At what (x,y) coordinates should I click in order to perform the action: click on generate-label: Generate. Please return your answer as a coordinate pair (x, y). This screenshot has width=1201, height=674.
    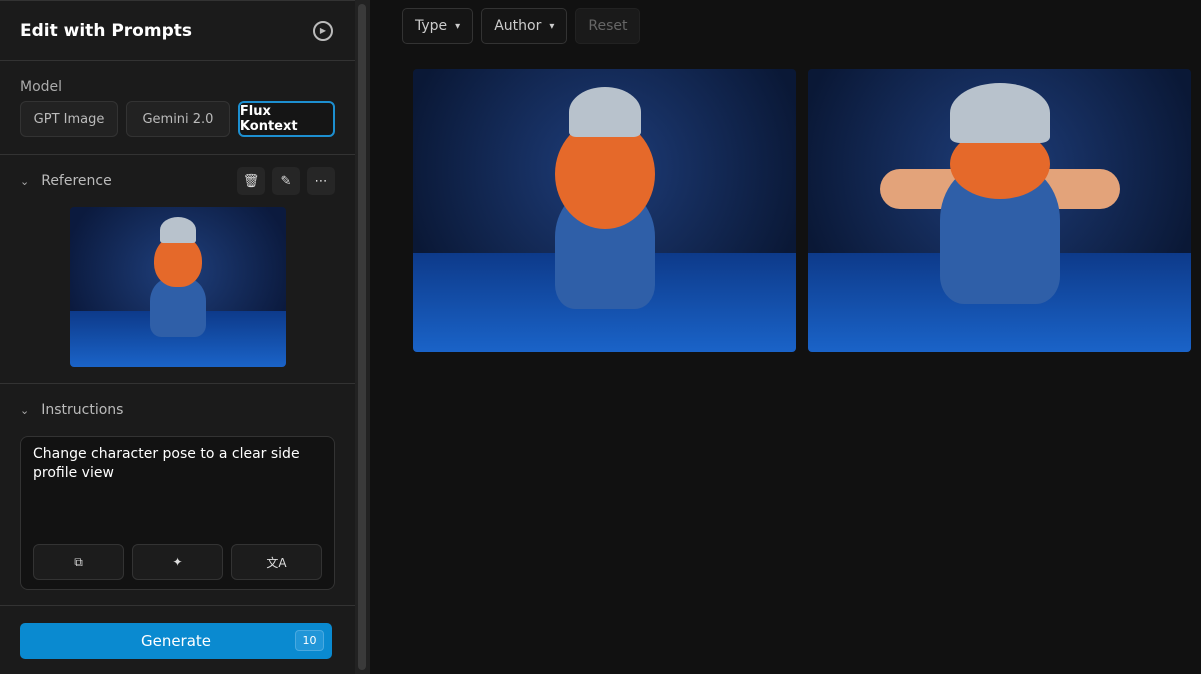
    Looking at the image, I should click on (176, 641).